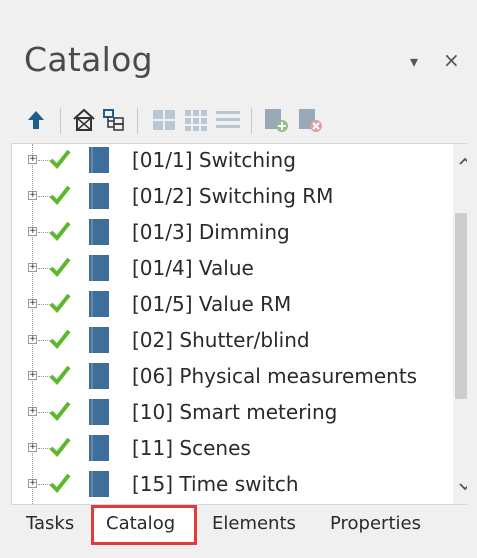 The width and height of the screenshot is (477, 558). What do you see at coordinates (196, 120) in the screenshot?
I see `small-tiles-icon` at bounding box center [196, 120].